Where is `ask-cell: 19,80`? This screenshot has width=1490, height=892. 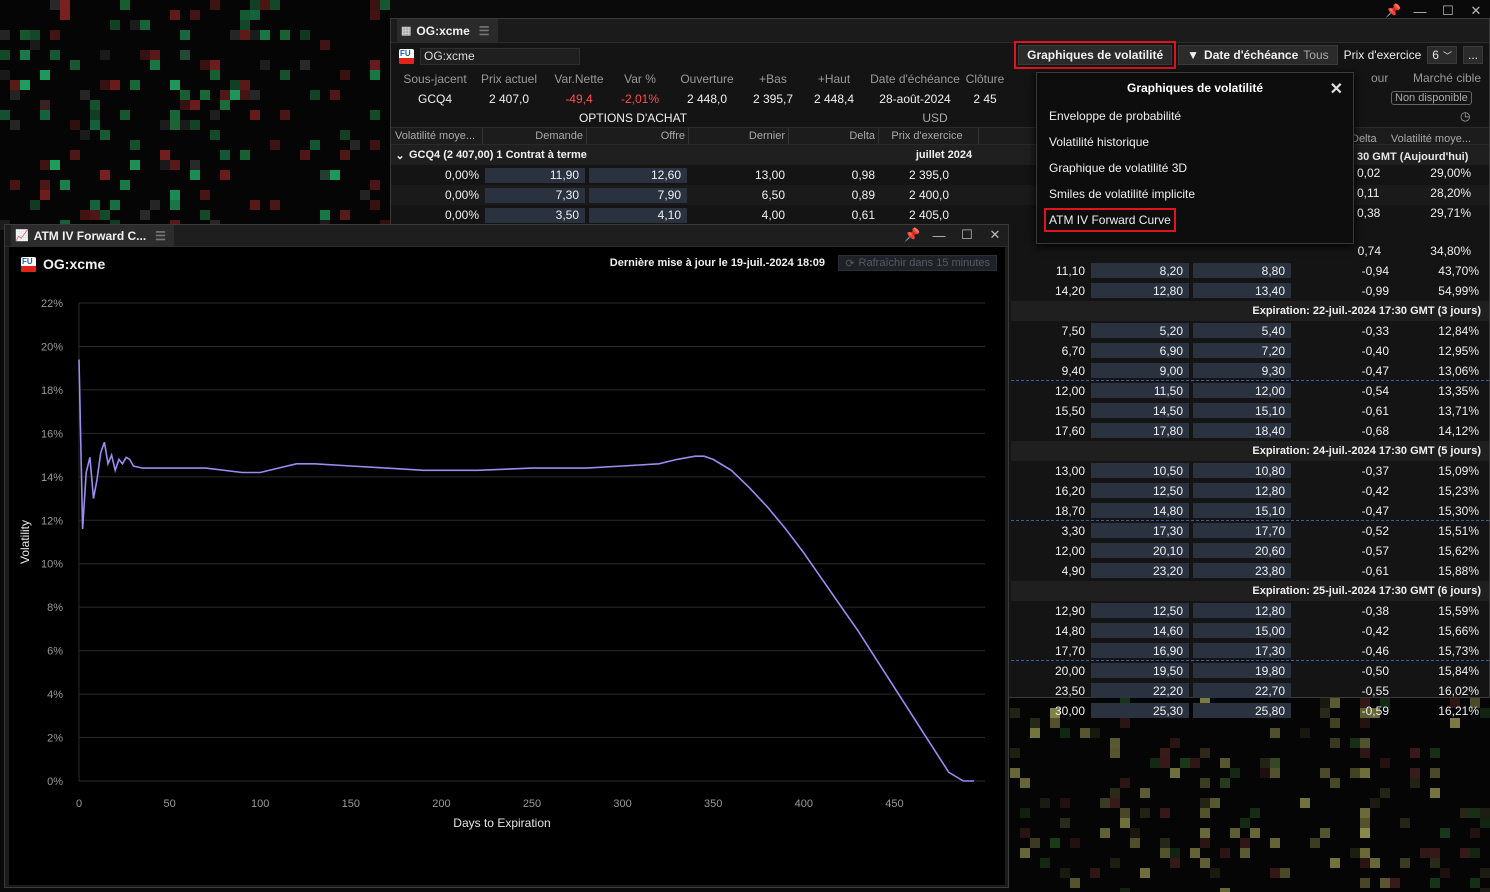
ask-cell: 19,80 is located at coordinates (1242, 670).